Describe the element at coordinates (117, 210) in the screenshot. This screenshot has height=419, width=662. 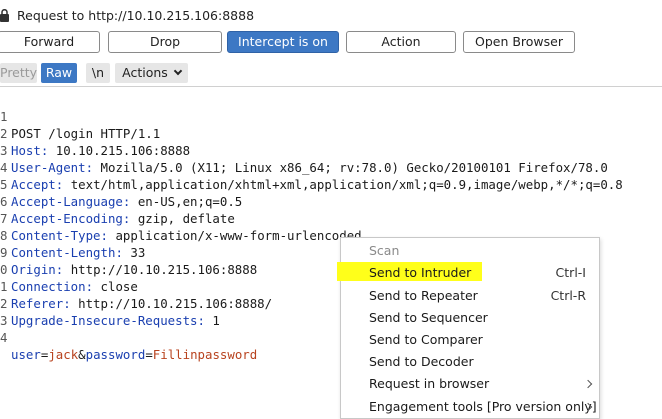
I see `editor-line: 6 Accept-Encoding: gzip, deflate` at that location.